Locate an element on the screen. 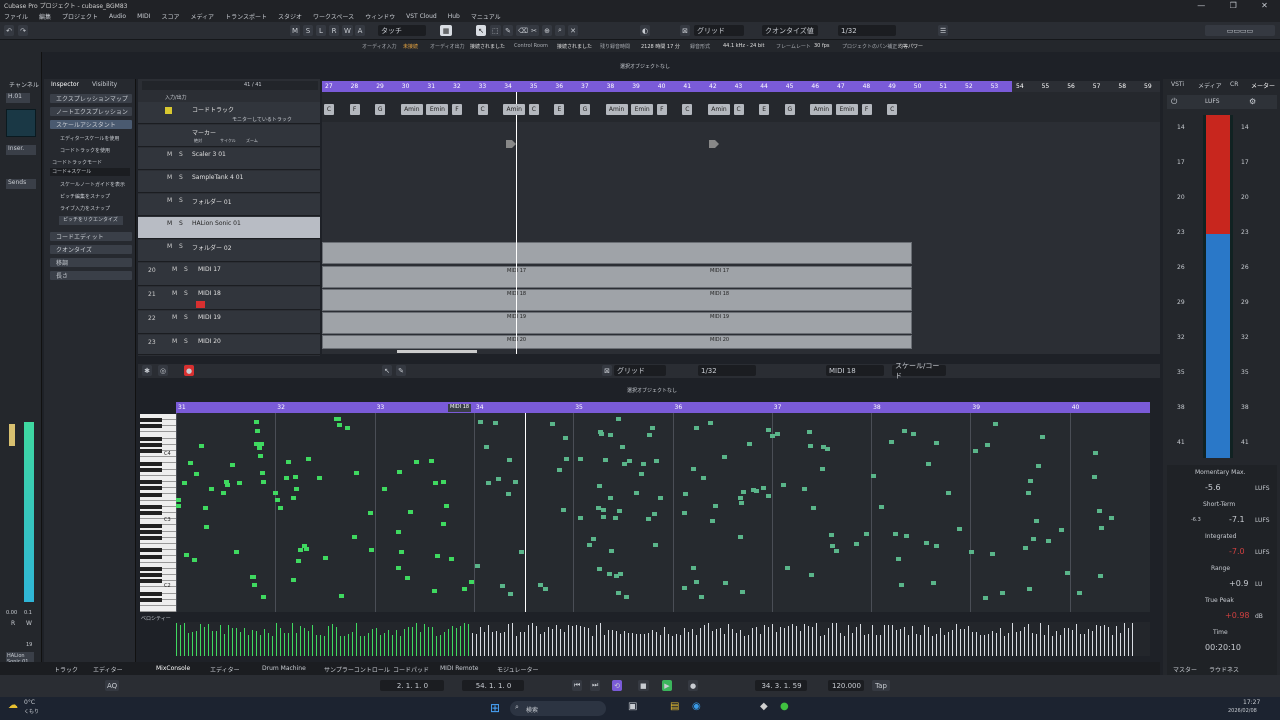 Image resolution: width=1280 pixels, height=720 pixels. folder-part is located at coordinates (617, 253).